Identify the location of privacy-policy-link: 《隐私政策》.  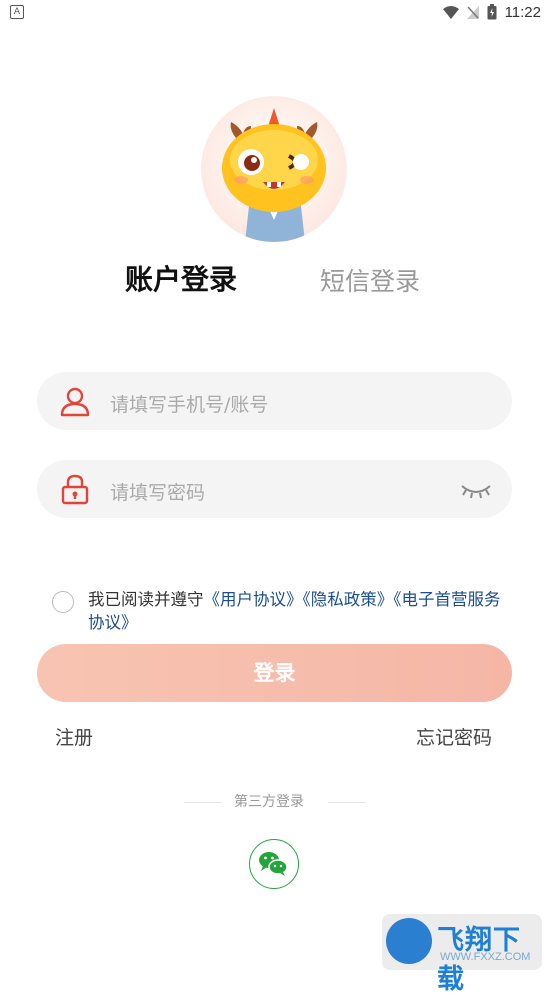
(348, 599).